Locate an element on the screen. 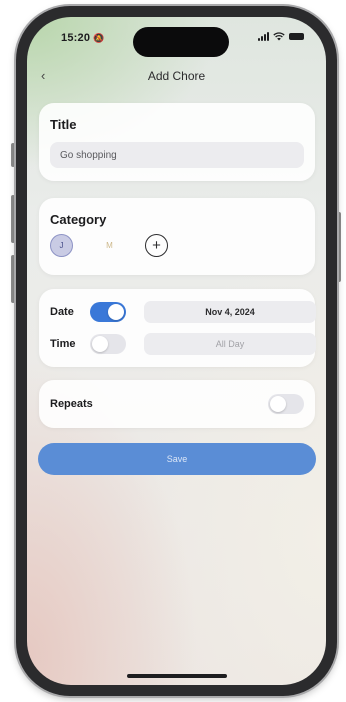  battery-icon is located at coordinates (296, 36).